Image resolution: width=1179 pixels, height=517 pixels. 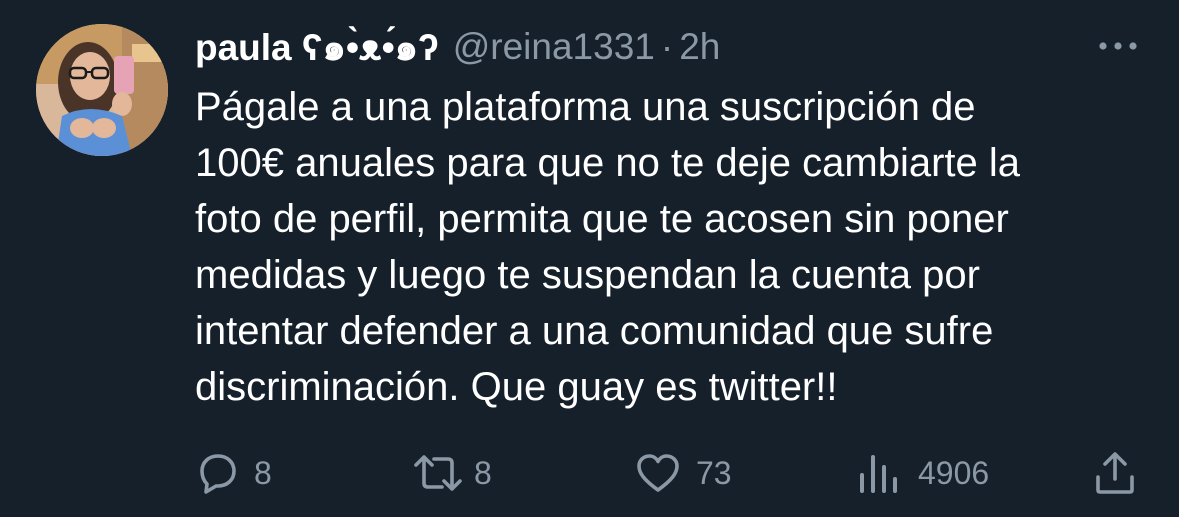 I want to click on tweet-actions: 8 8 73 4906, so click(x=589, y=472).